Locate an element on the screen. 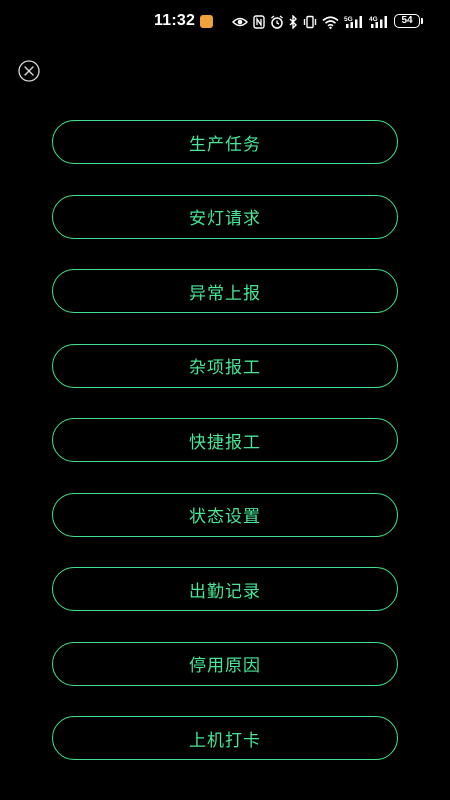 The height and width of the screenshot is (800, 450). battery-tip is located at coordinates (422, 21).